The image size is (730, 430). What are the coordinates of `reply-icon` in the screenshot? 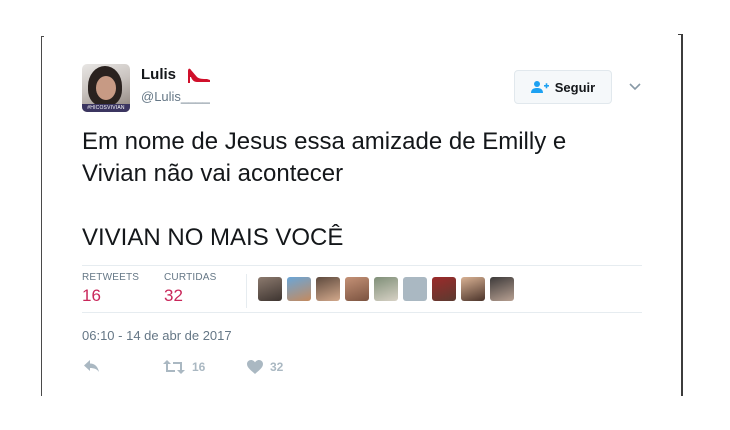 It's located at (91, 366).